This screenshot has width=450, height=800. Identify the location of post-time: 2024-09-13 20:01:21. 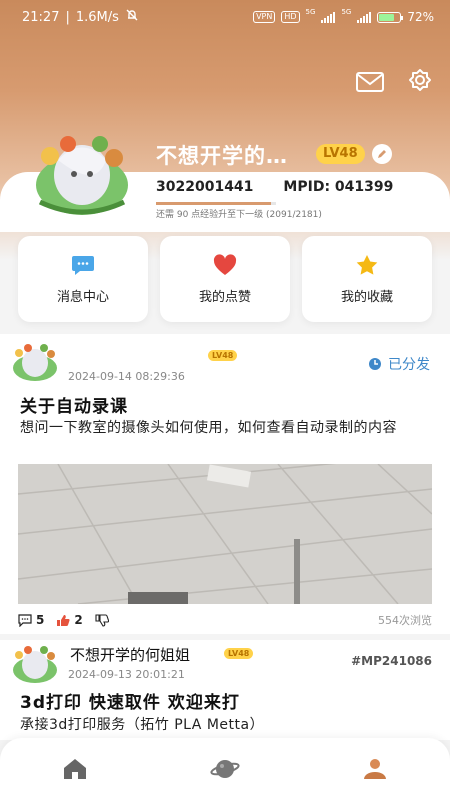
(126, 674).